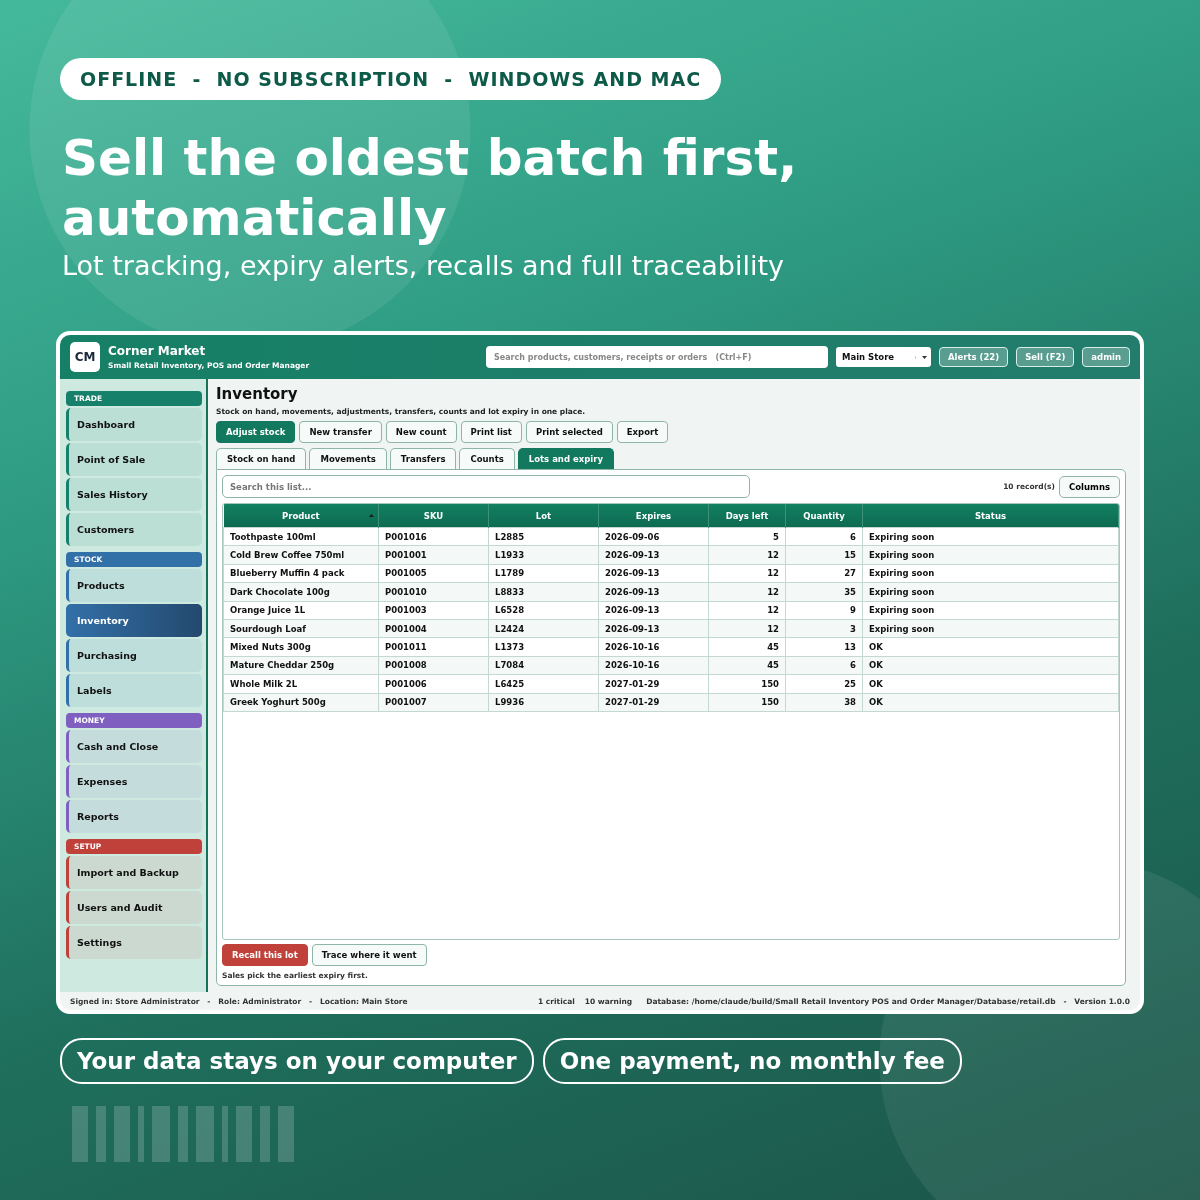  What do you see at coordinates (747, 683) in the screenshot?
I see `table-cell: 150` at bounding box center [747, 683].